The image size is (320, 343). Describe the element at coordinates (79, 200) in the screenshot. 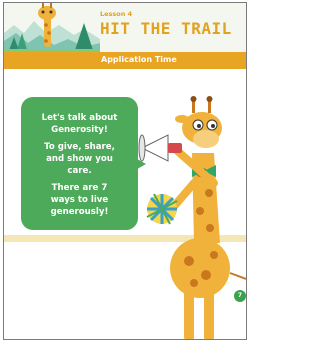

I see `bubble-line: ways to live` at that location.